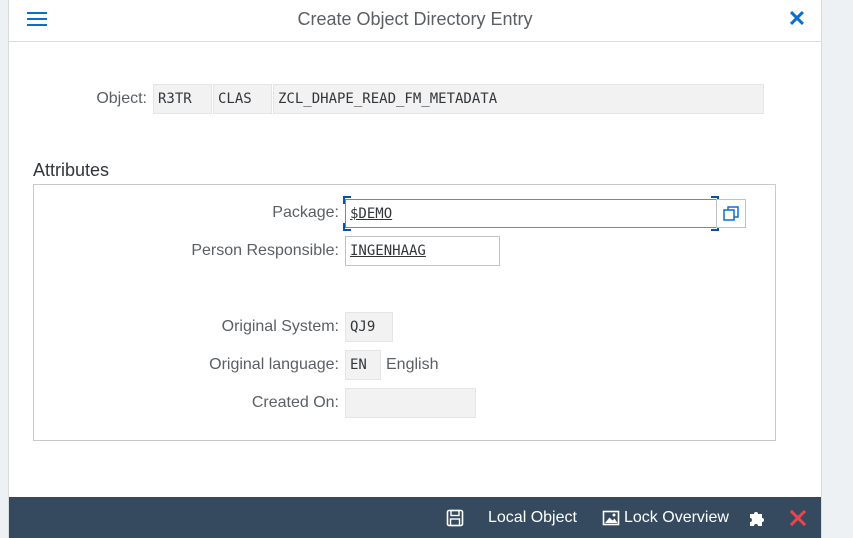 The height and width of the screenshot is (538, 853). Describe the element at coordinates (371, 214) in the screenshot. I see `package-value: $DEMO` at that location.